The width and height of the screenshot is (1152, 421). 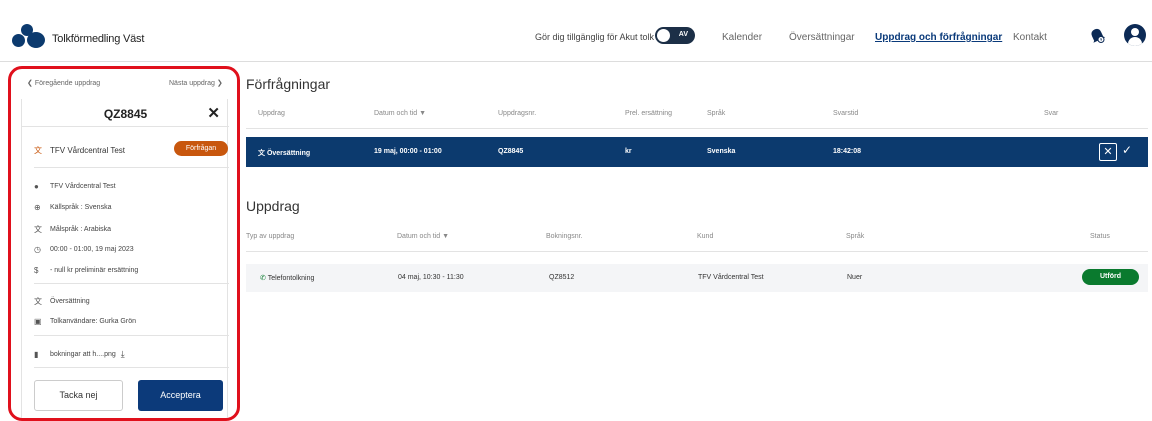 I want to click on contact-card-icon: ▣, so click(x=38, y=321).